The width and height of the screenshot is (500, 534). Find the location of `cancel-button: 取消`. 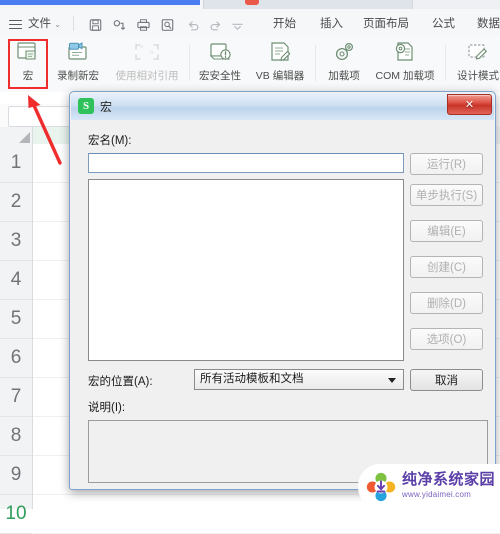

cancel-button: 取消 is located at coordinates (446, 380).